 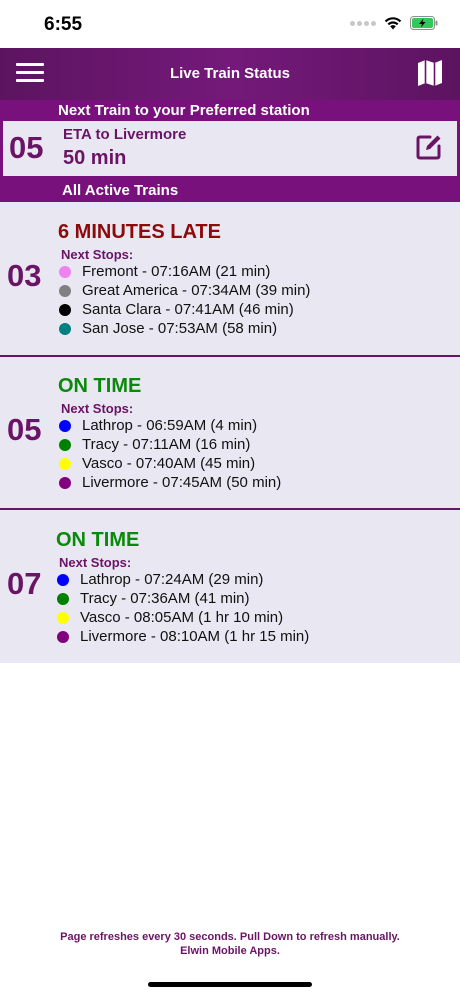 What do you see at coordinates (363, 23) in the screenshot?
I see `cellular-signal-icon` at bounding box center [363, 23].